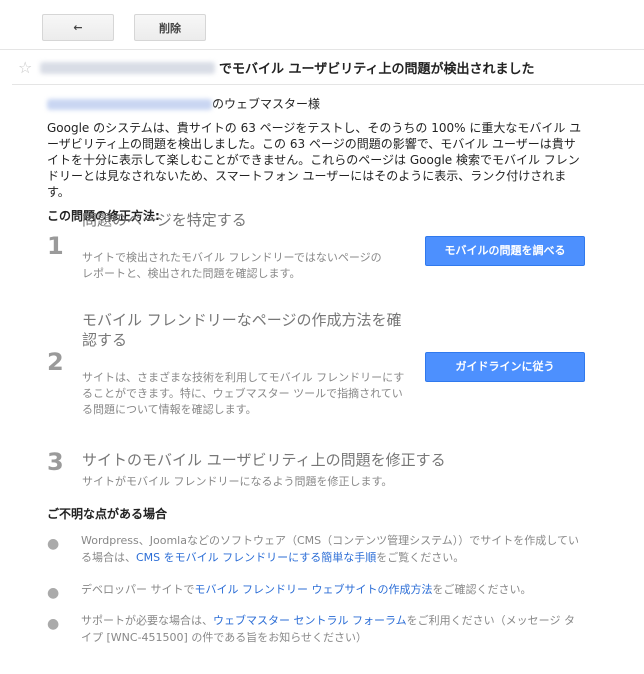 This screenshot has height=674, width=644. I want to click on step-number: 2, so click(55, 362).